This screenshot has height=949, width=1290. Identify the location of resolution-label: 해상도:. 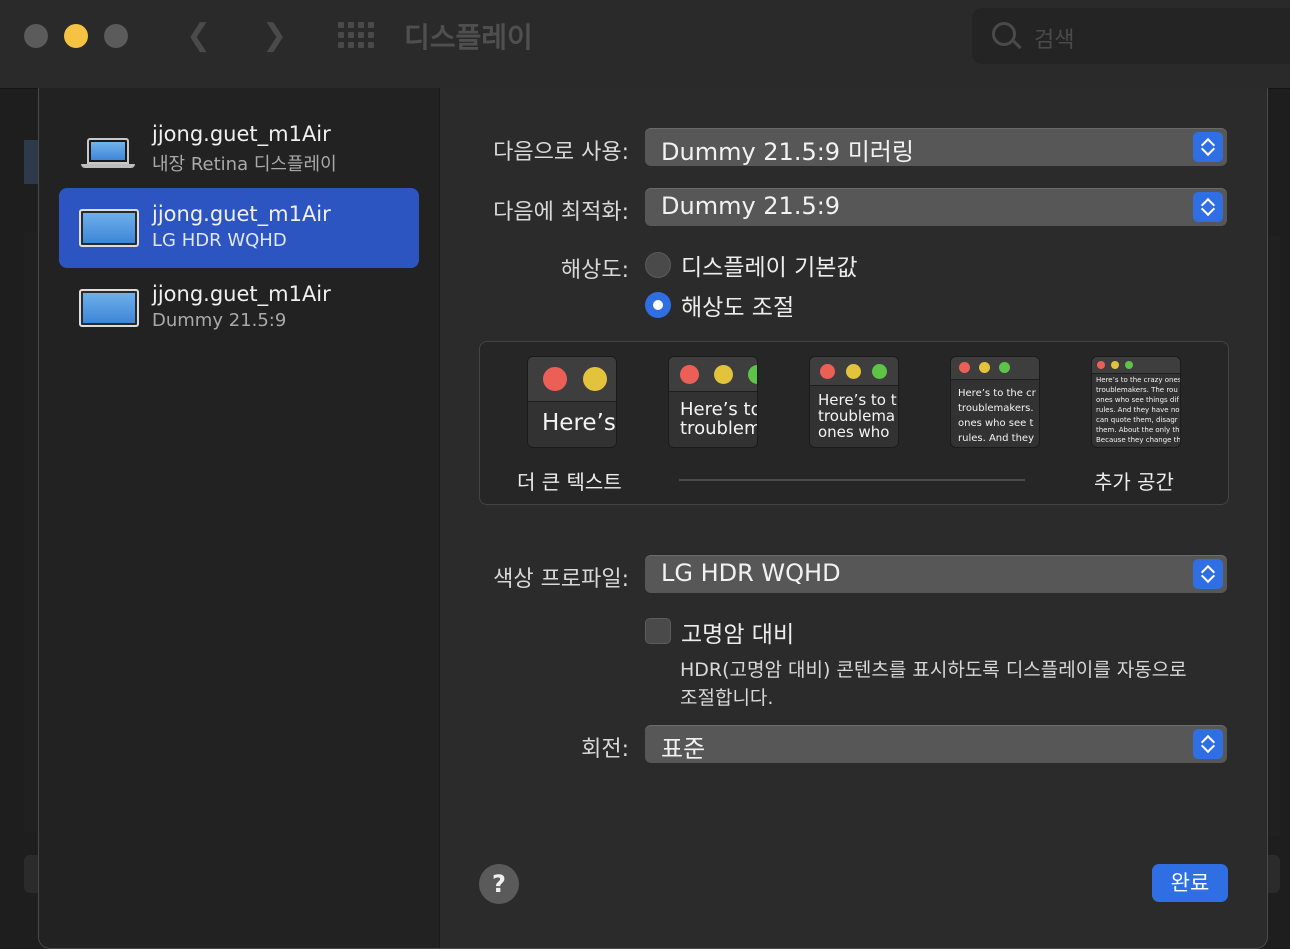
(594, 270).